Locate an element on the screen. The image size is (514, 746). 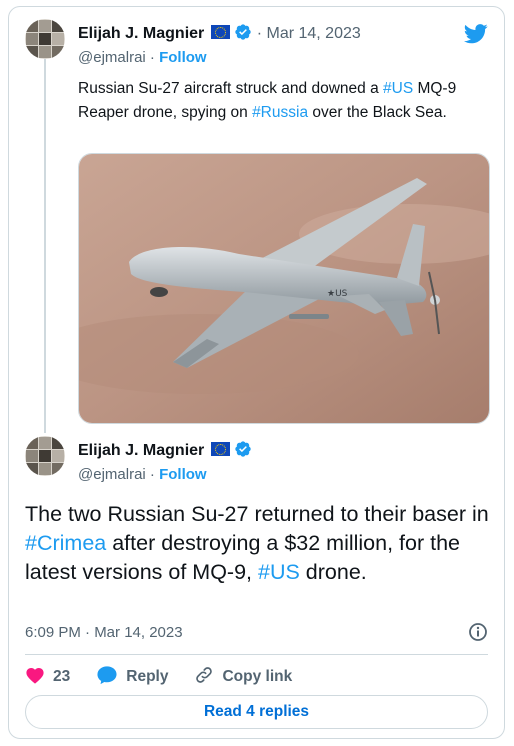
thread-connector-line is located at coordinates (45, 246).